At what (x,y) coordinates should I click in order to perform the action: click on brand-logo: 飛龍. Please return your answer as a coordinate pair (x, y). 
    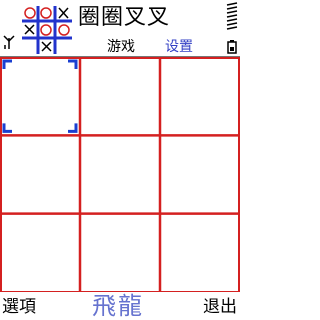
    Looking at the image, I should click on (118, 306).